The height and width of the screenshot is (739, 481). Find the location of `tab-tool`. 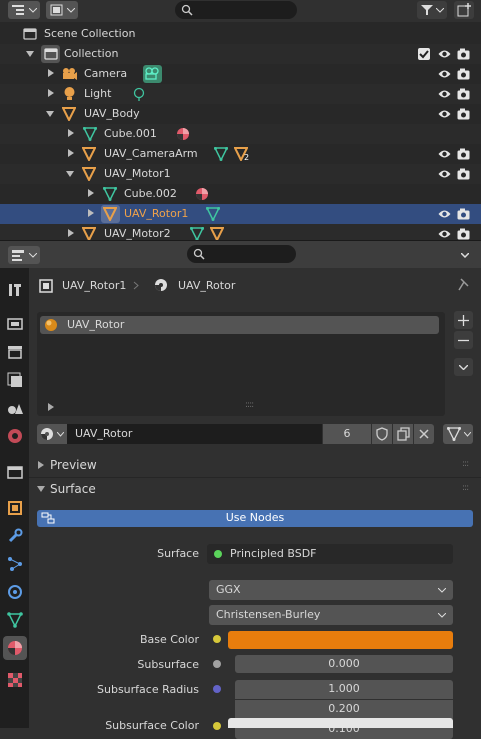

tab-tool is located at coordinates (15, 290).